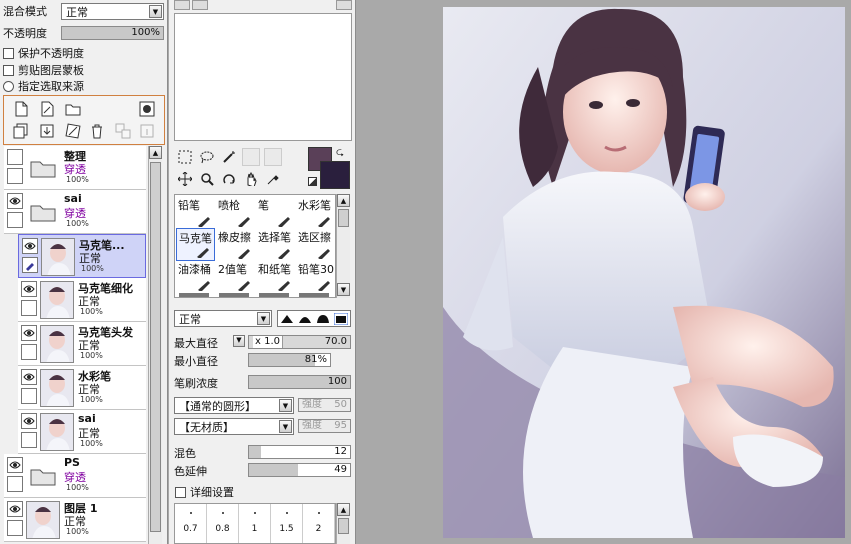 This screenshot has height=544, width=851. What do you see at coordinates (195, 212) in the screenshot?
I see `brush-tool-item: 铅笔` at bounding box center [195, 212].